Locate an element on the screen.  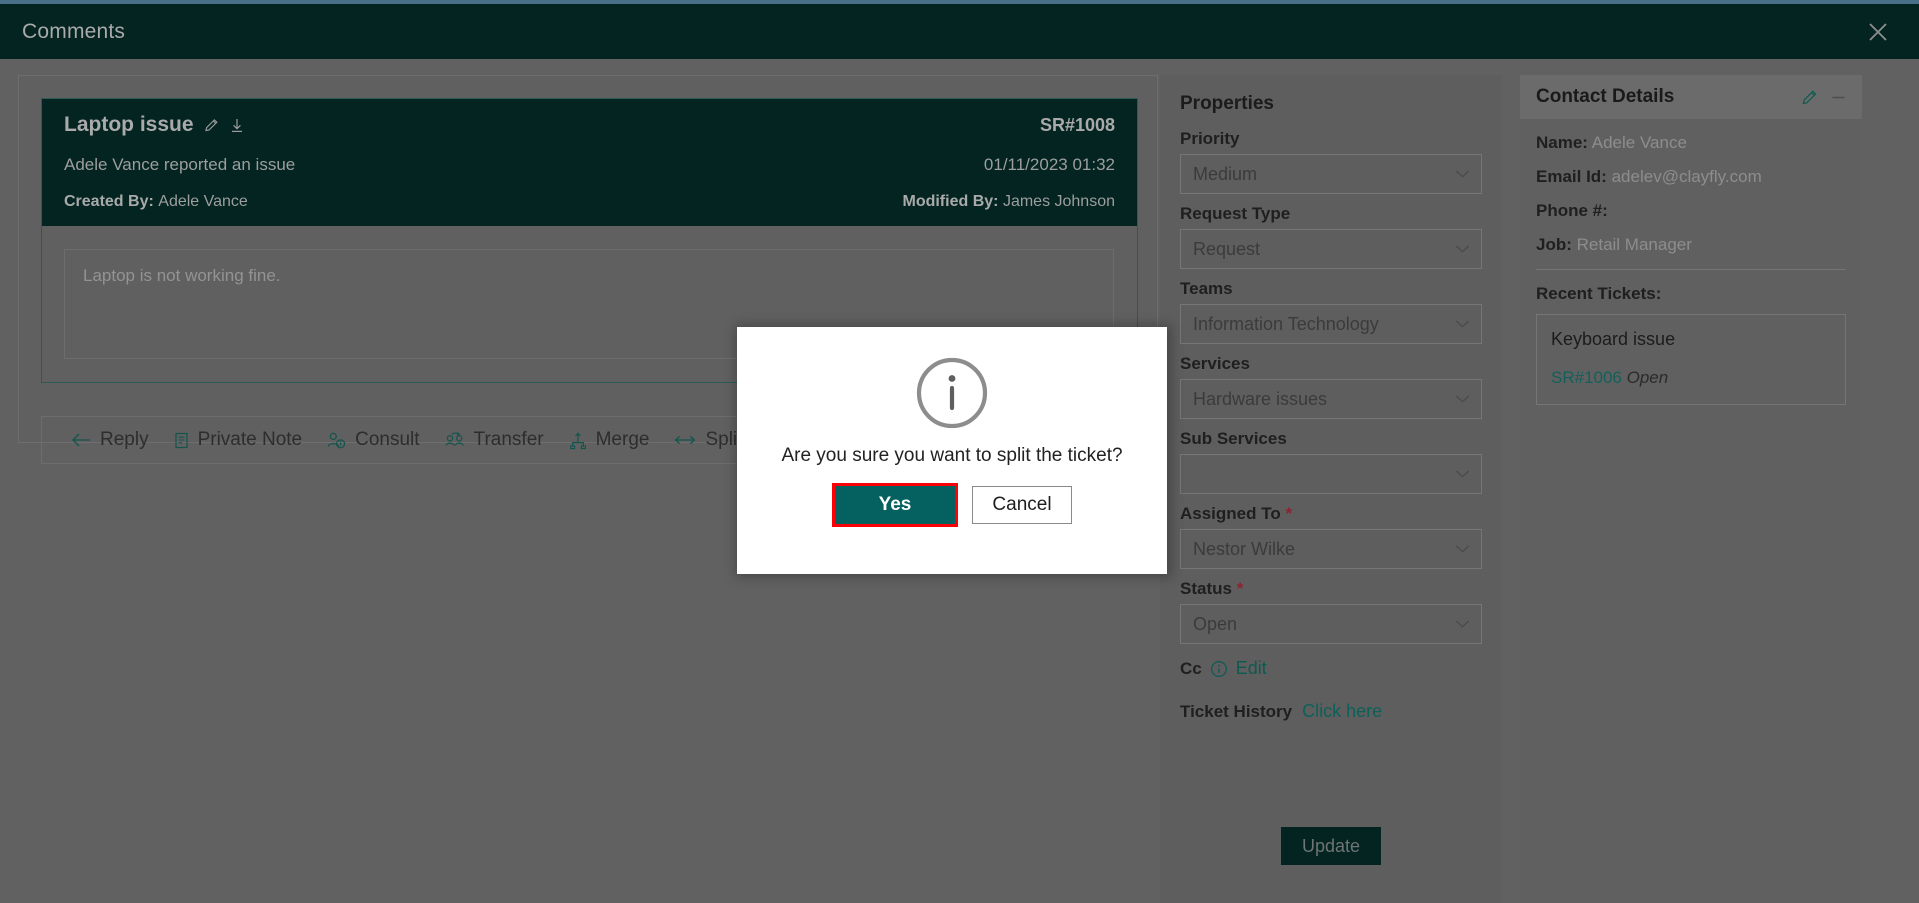
update-button: Update is located at coordinates (1331, 846).